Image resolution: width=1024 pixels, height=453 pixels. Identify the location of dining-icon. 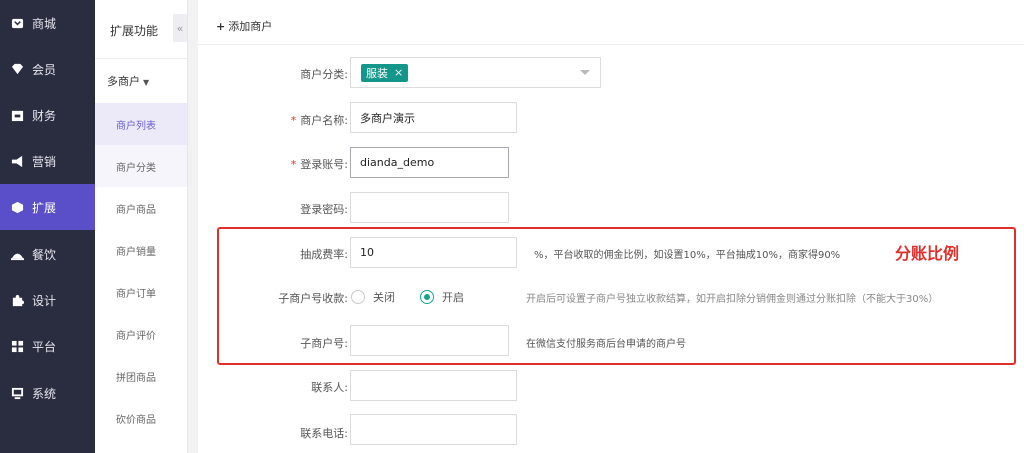
(17, 254).